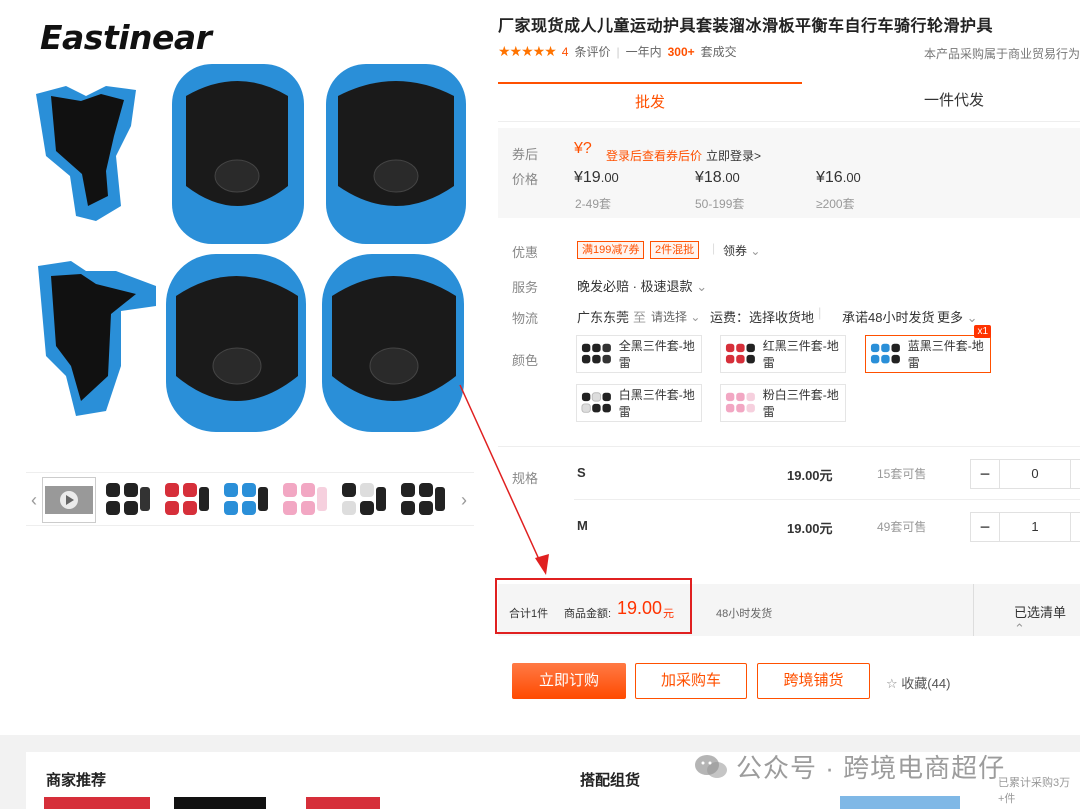  Describe the element at coordinates (838, 177) in the screenshot. I see `price-tier-3: ¥16.00` at that location.